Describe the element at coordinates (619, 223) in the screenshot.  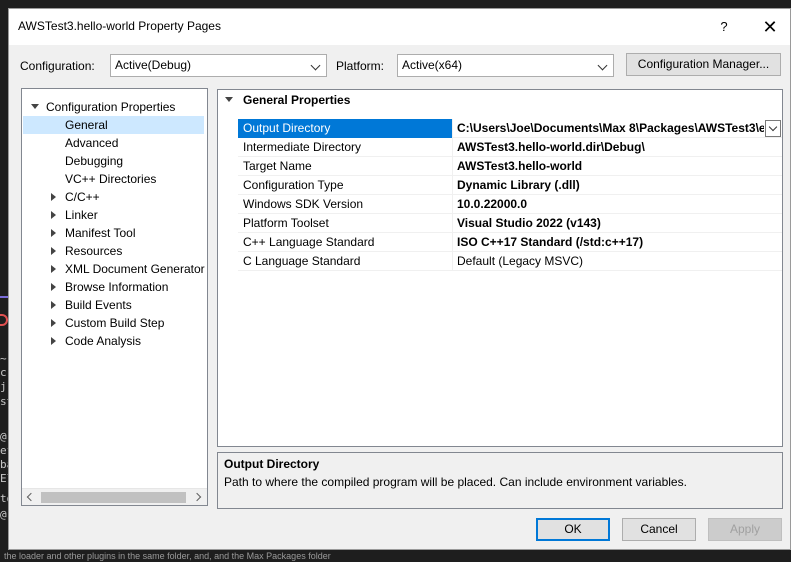
I see `property-value: Visual Studio 2022 (v143)` at that location.